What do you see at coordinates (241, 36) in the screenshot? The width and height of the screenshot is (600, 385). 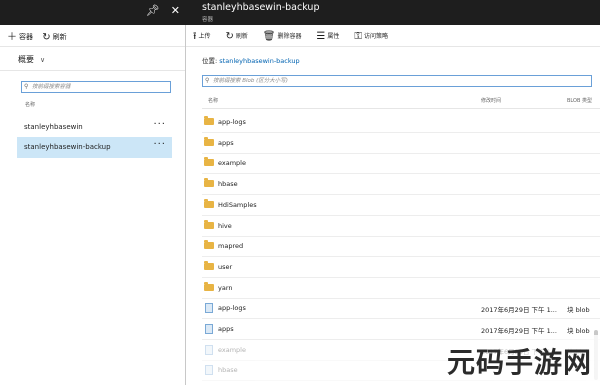 I see `right-refresh-label: 刷新` at bounding box center [241, 36].